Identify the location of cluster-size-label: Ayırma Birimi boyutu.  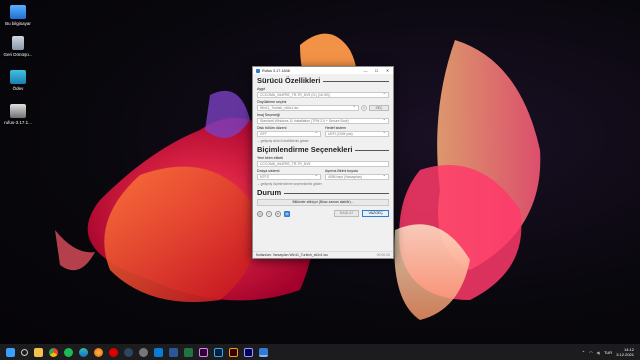
(342, 171).